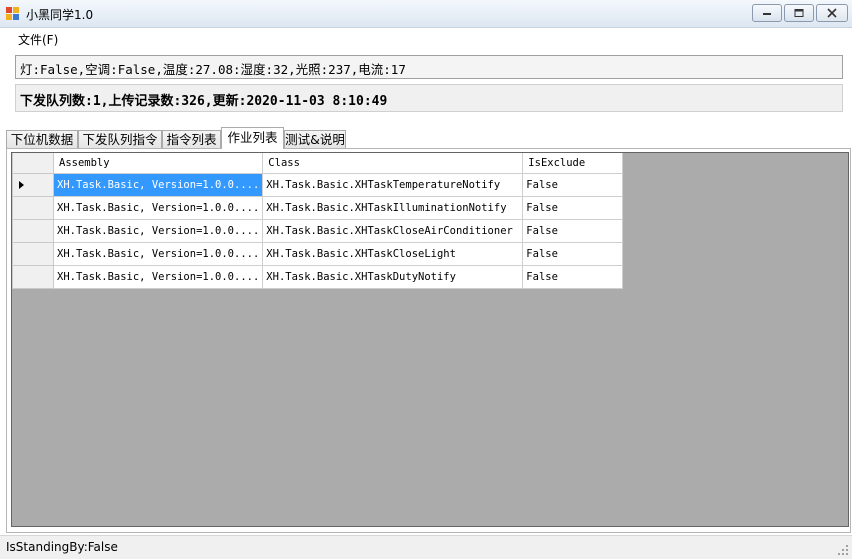 The width and height of the screenshot is (852, 559). I want to click on resize-grip-icon, so click(843, 550).